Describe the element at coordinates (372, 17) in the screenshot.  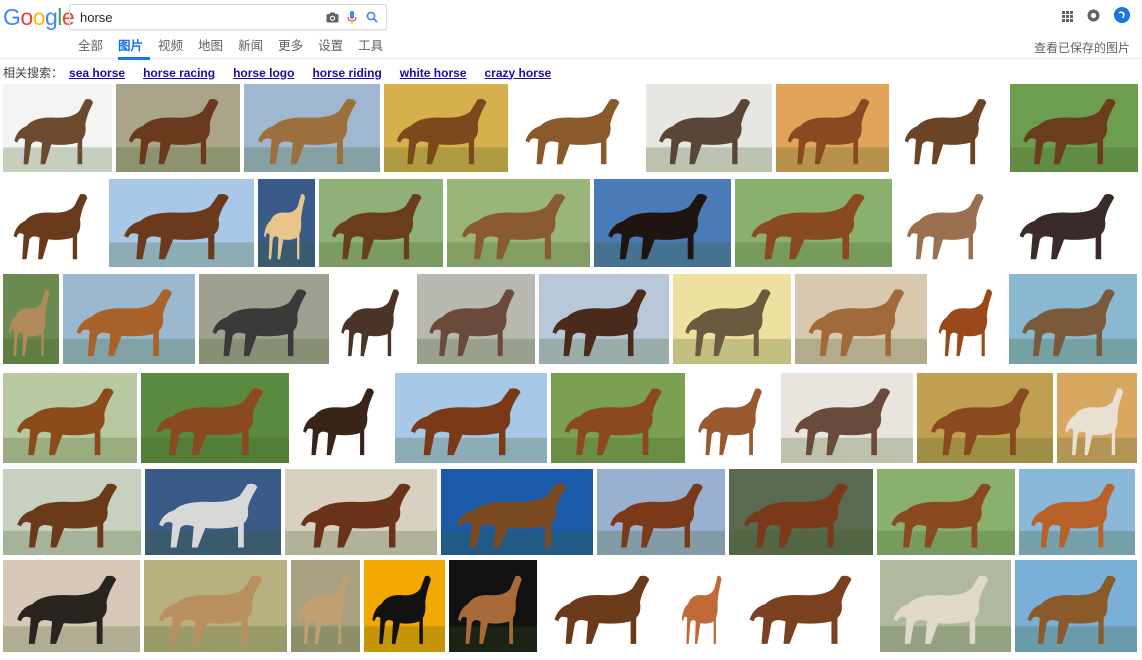
I see `search-icon` at that location.